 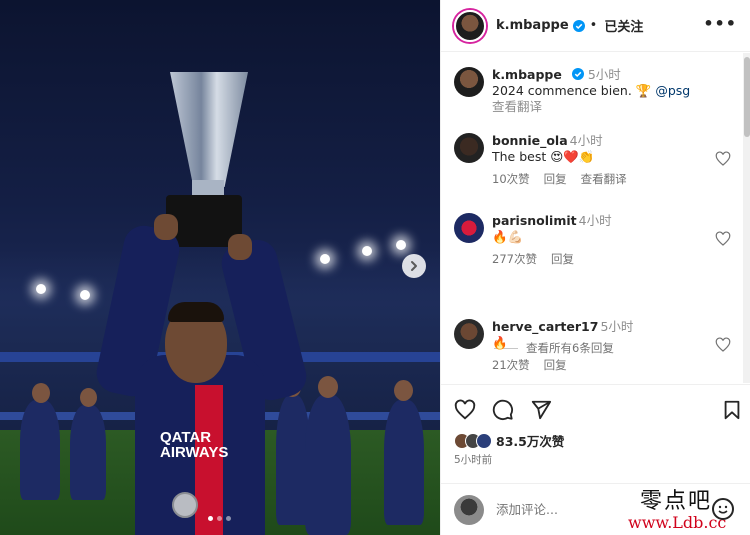 I want to click on emoji-picker-icon, so click(x=723, y=509).